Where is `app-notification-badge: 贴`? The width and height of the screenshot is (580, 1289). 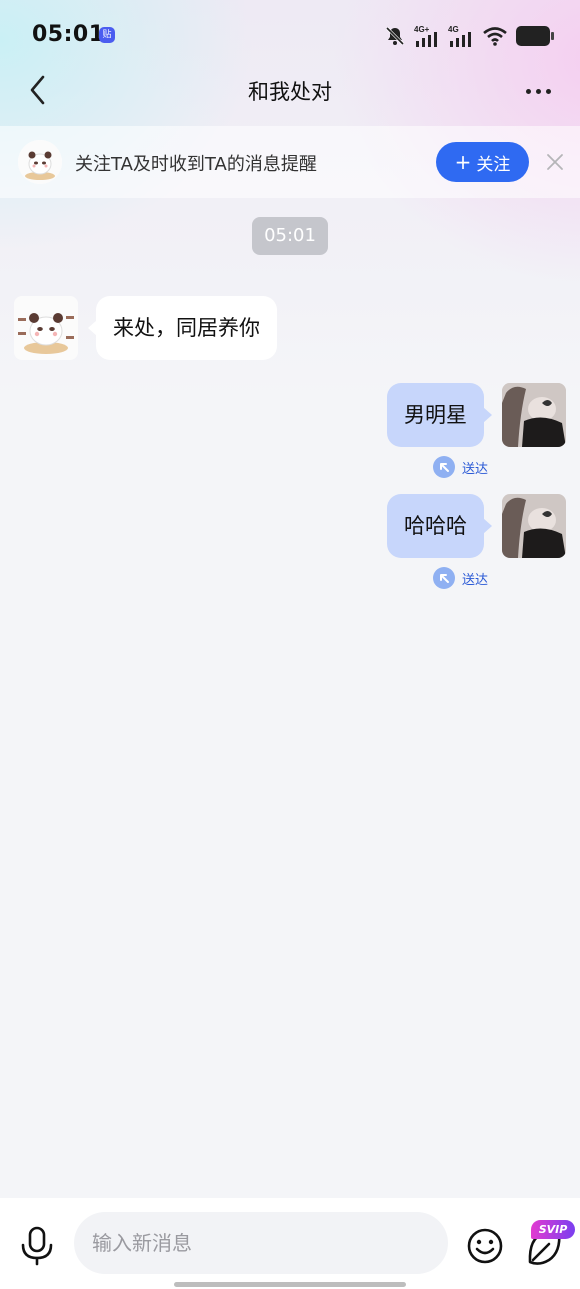
app-notification-badge: 贴 is located at coordinates (107, 35).